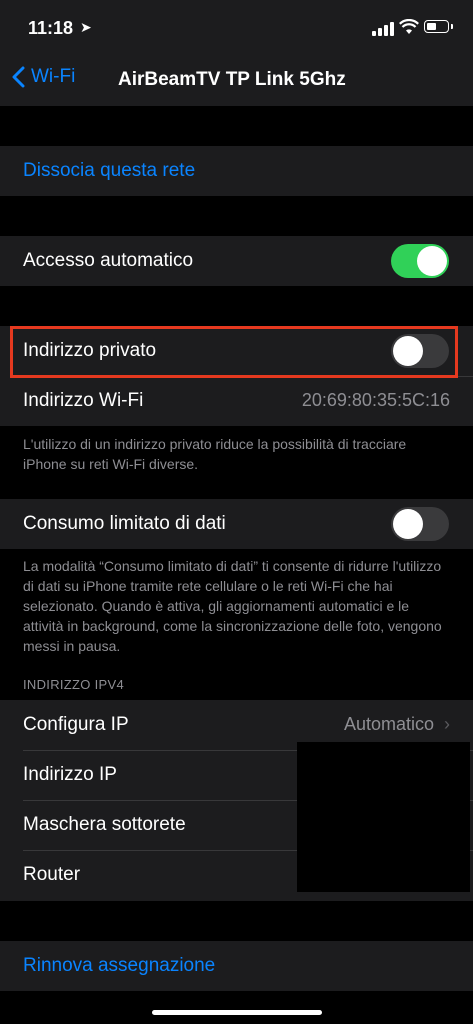 This screenshot has height=1024, width=473. What do you see at coordinates (70, 774) in the screenshot?
I see `ip-address-label: Indirizzo IP` at bounding box center [70, 774].